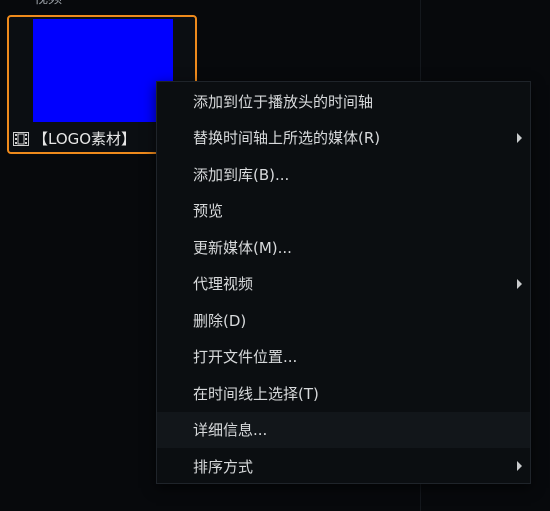 The width and height of the screenshot is (550, 511). What do you see at coordinates (283, 101) in the screenshot?
I see `menu-item-label: 添加到位于播放头的时间轴` at bounding box center [283, 101].